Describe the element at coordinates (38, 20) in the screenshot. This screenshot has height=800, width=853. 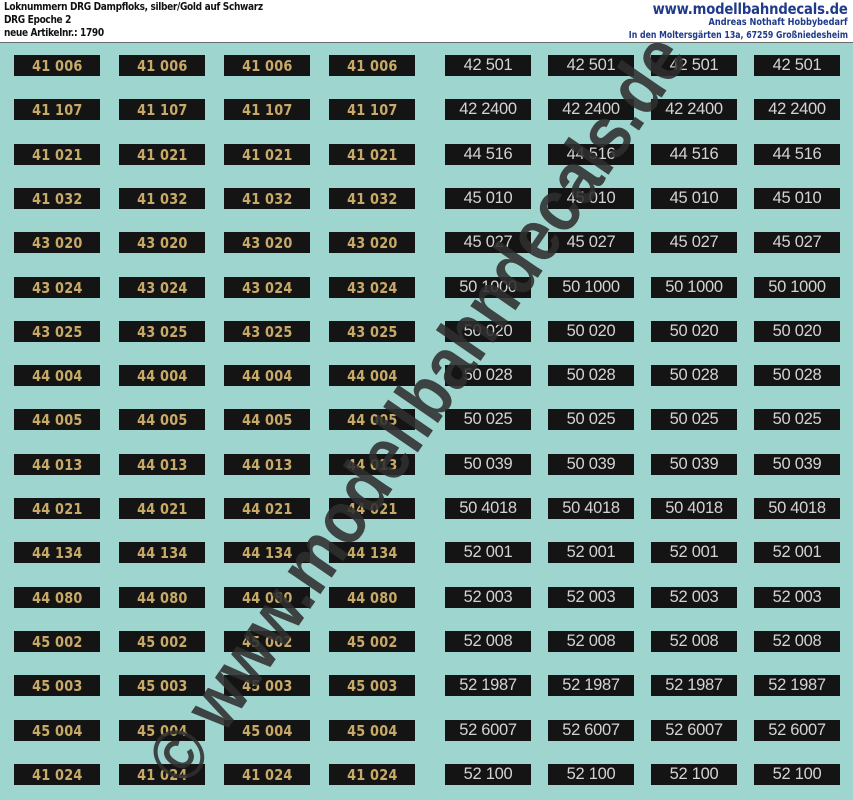
I see `sheet-epoch: DRG Epoche 2` at that location.